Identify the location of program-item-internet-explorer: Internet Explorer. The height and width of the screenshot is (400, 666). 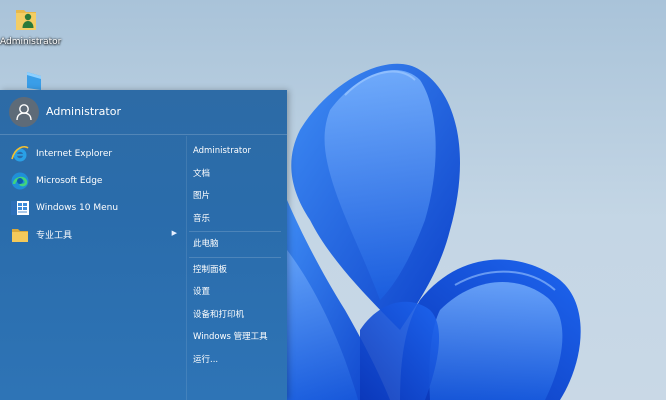
(92, 153).